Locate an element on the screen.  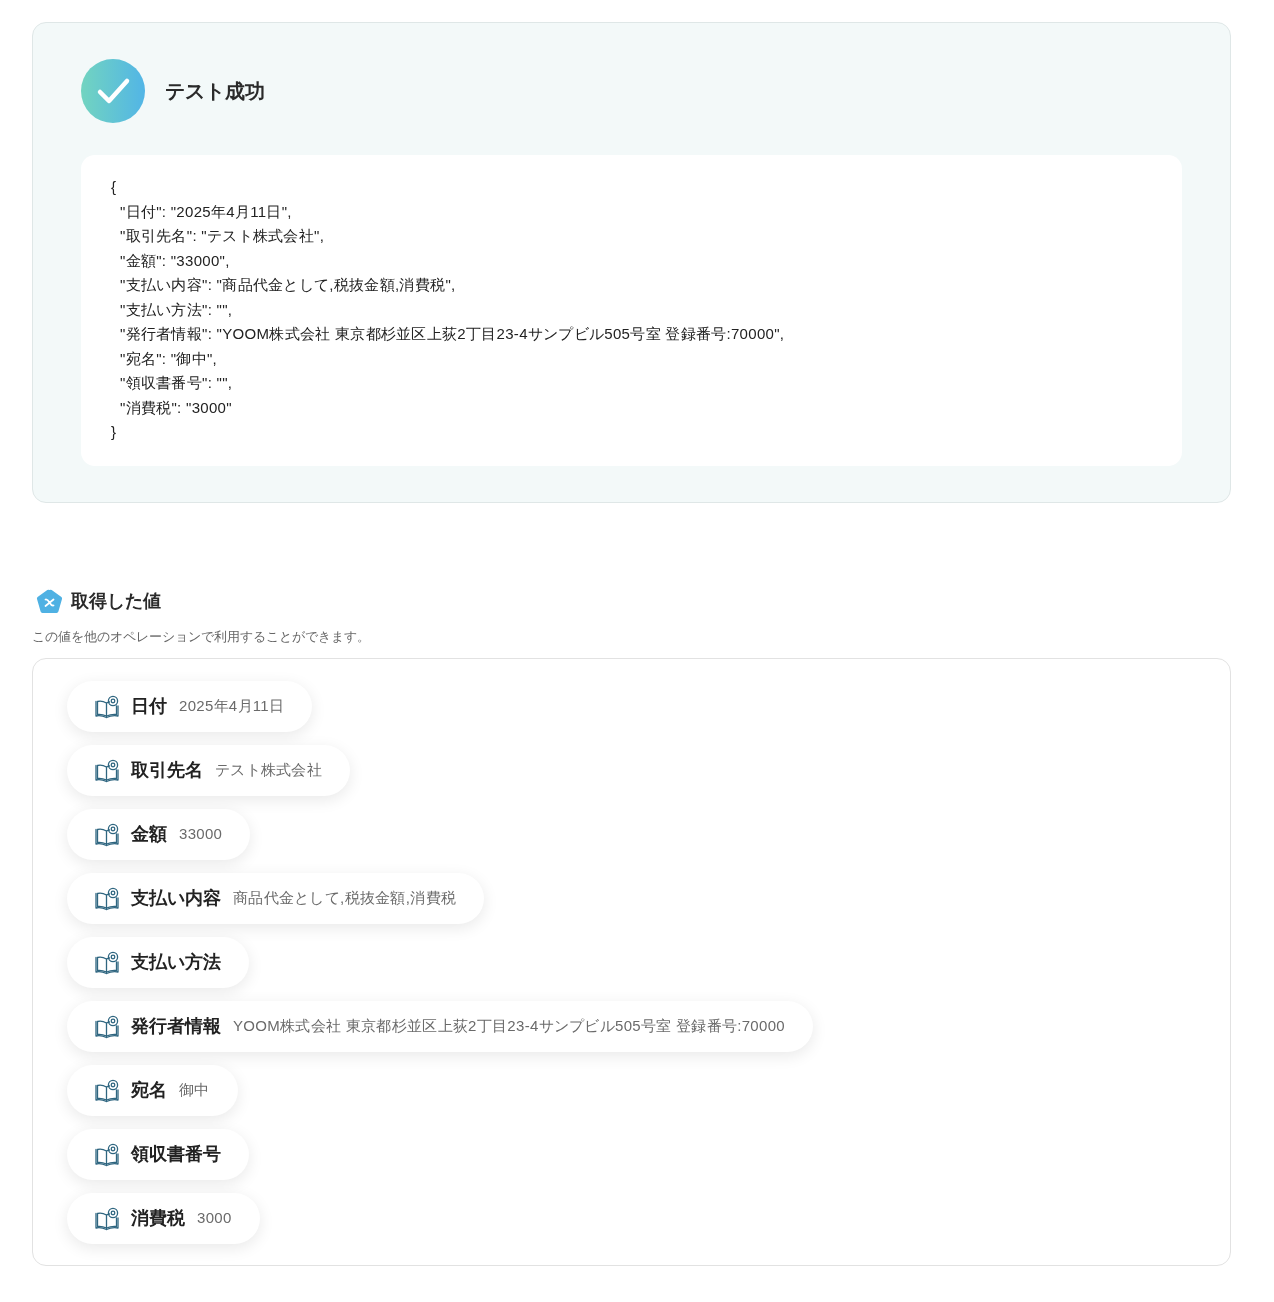
value-key: 支払い内容 is located at coordinates (176, 898).